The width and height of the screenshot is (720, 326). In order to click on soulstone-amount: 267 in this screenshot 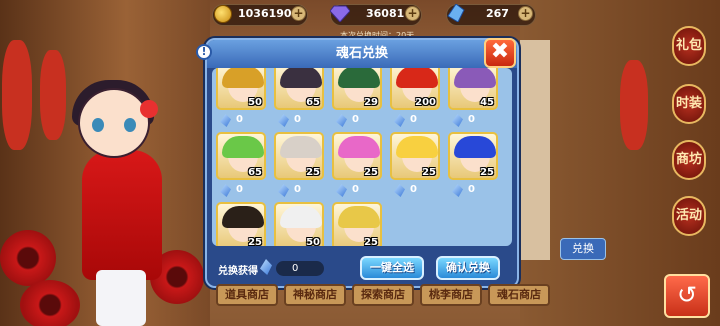, I will do `click(497, 13)`.